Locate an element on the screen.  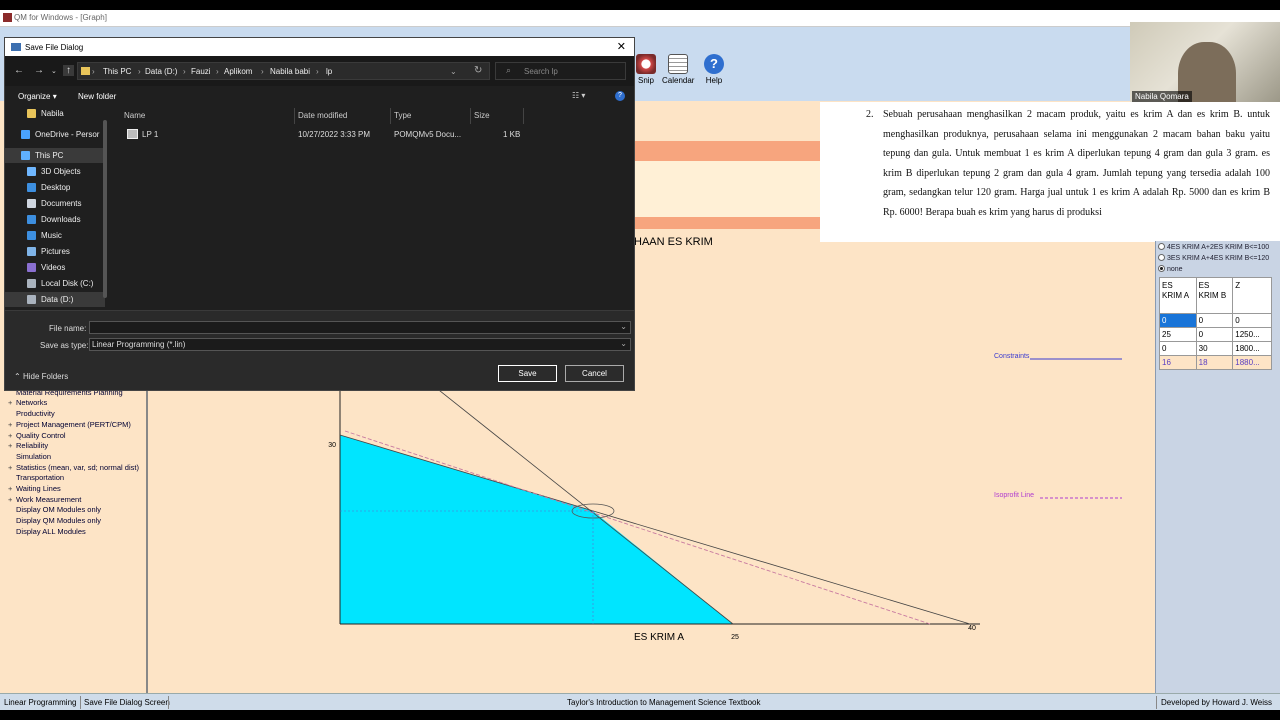
status-screen: Save File Dialog Screen is located at coordinates (127, 702).